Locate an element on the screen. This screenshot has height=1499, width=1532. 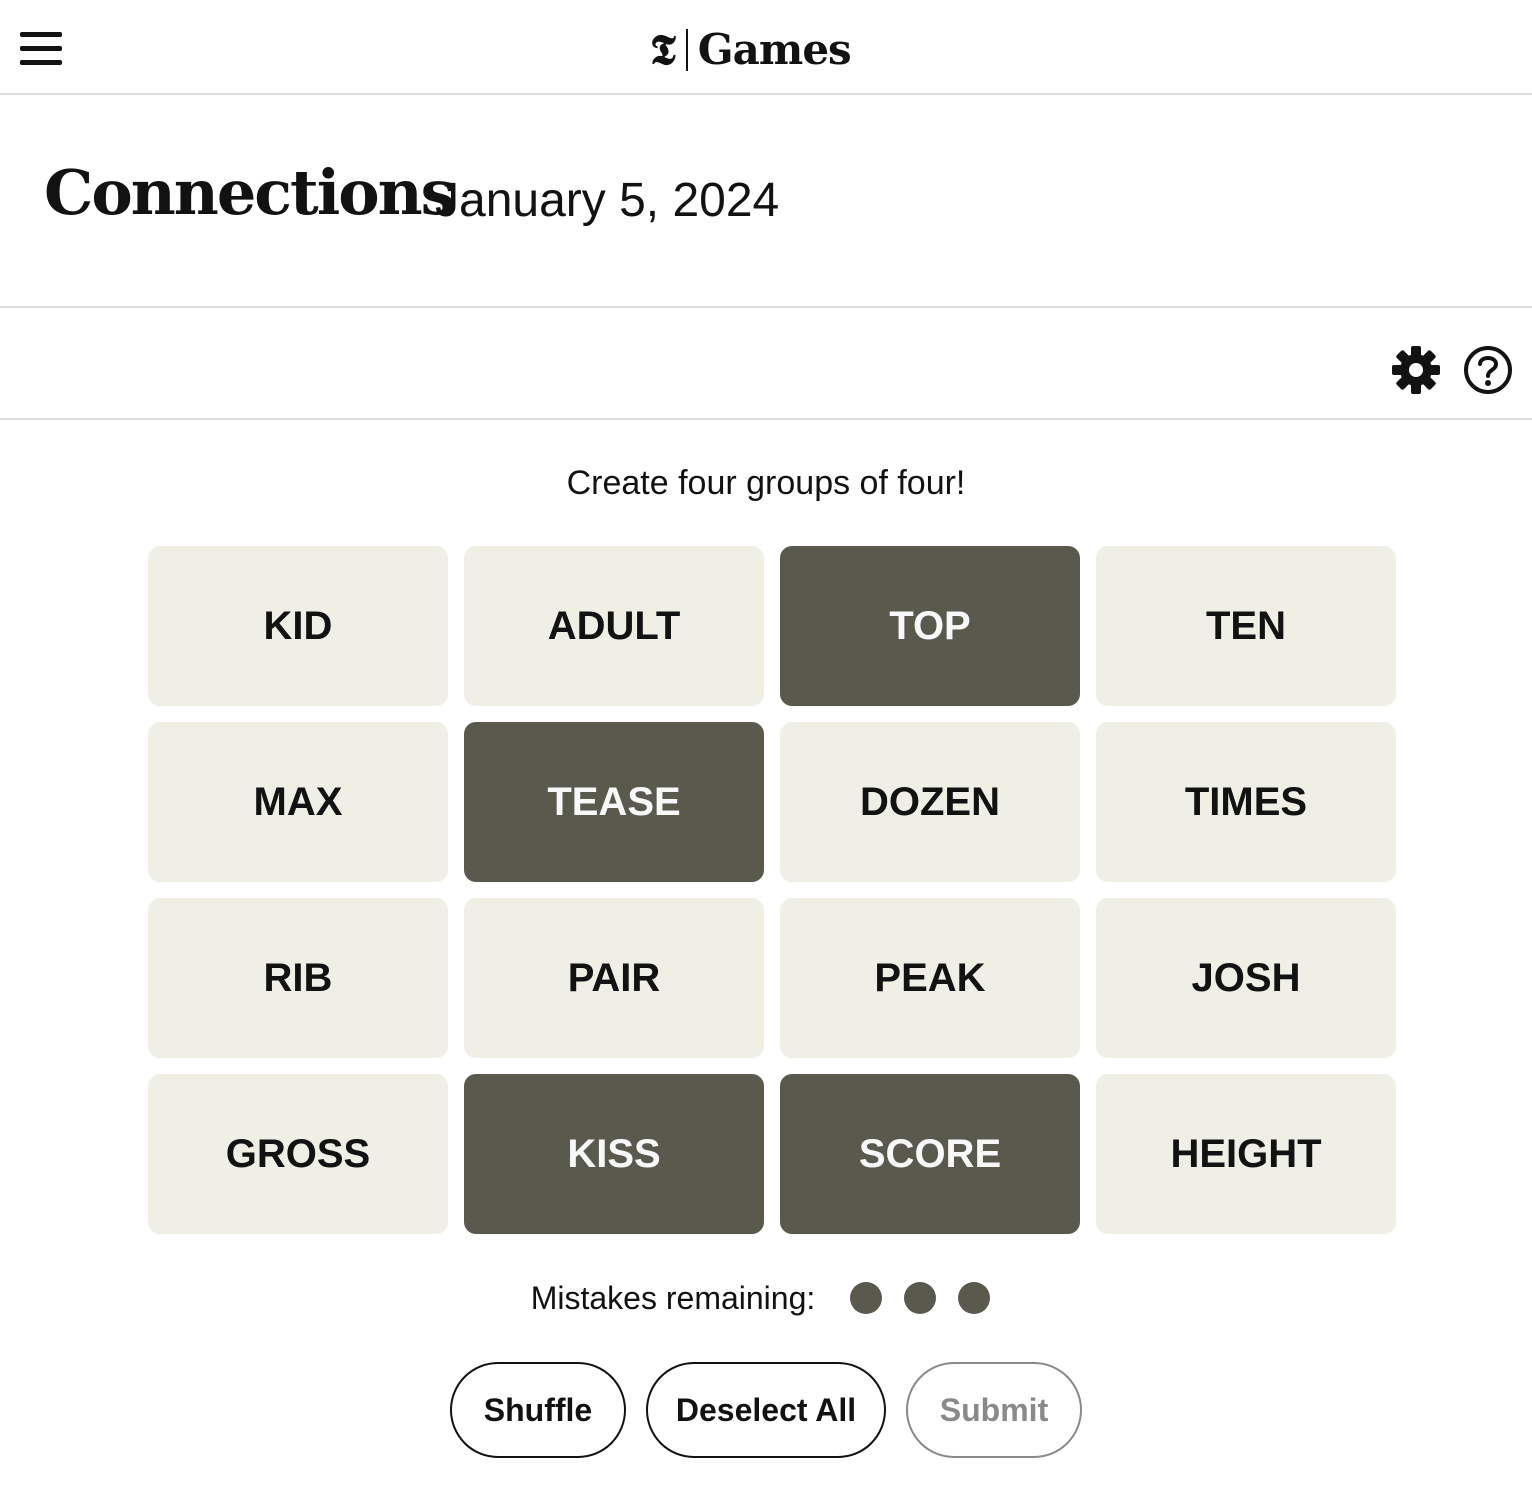
title-area: Connections January 5, 2024 is located at coordinates (766, 201).